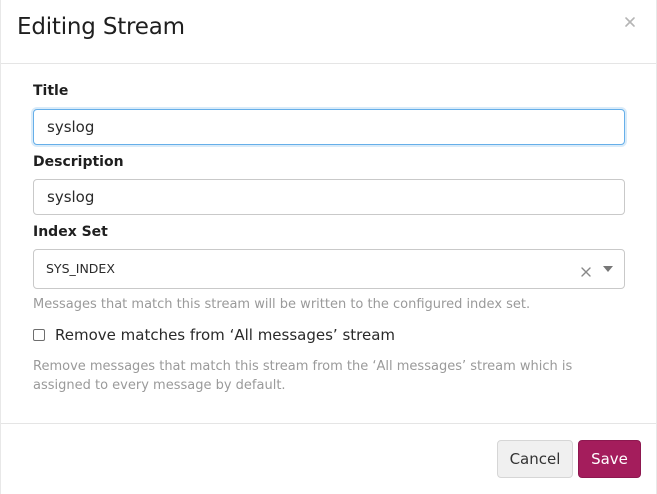 The image size is (657, 494). I want to click on close-icon-glyph, so click(630, 22).